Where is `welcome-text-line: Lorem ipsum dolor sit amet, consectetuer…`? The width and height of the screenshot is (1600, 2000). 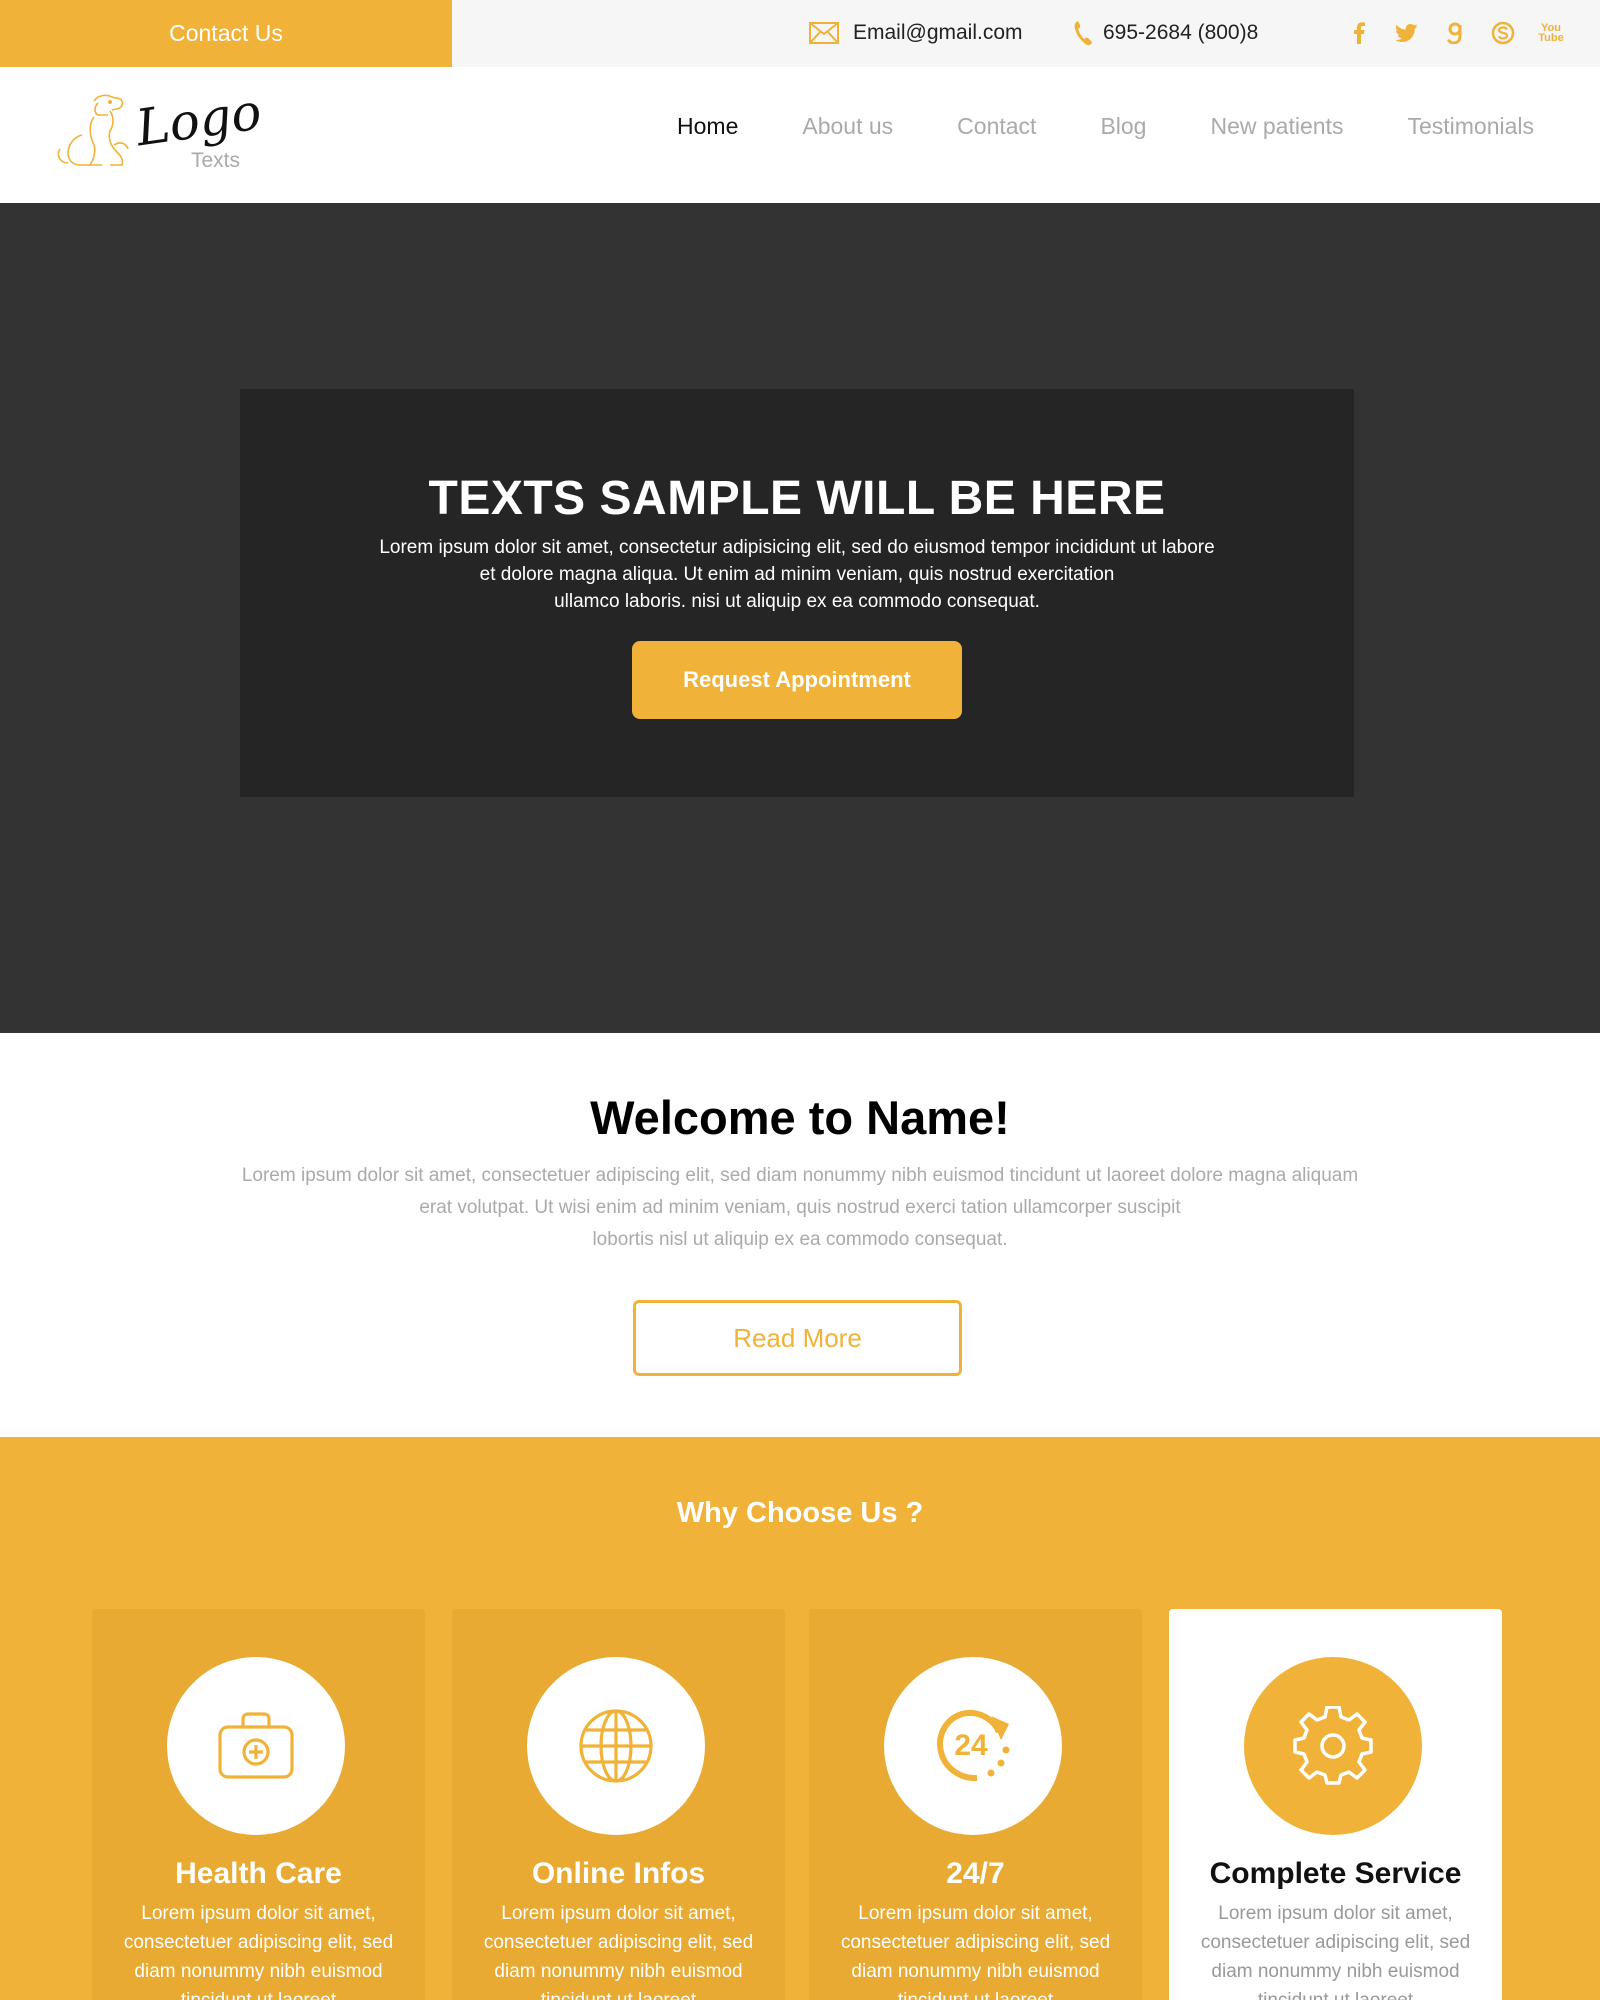
welcome-text-line: Lorem ipsum dolor sit amet, consectetuer… is located at coordinates (800, 1175).